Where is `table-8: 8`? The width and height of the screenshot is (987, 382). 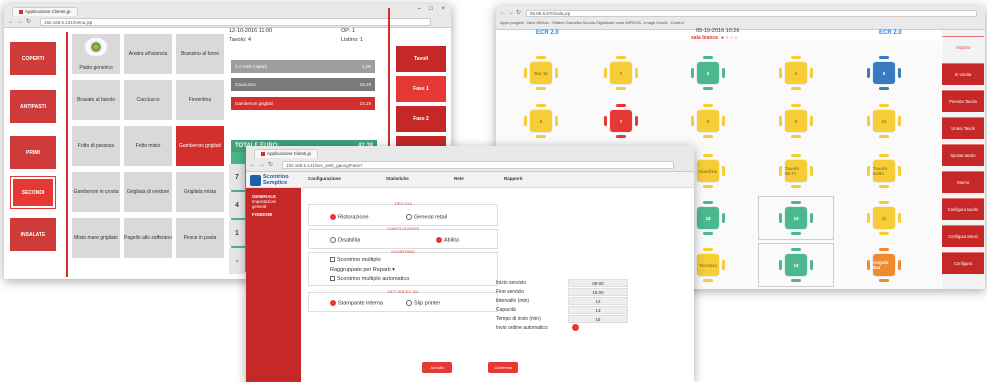
table-8: 8 is located at coordinates (708, 121).